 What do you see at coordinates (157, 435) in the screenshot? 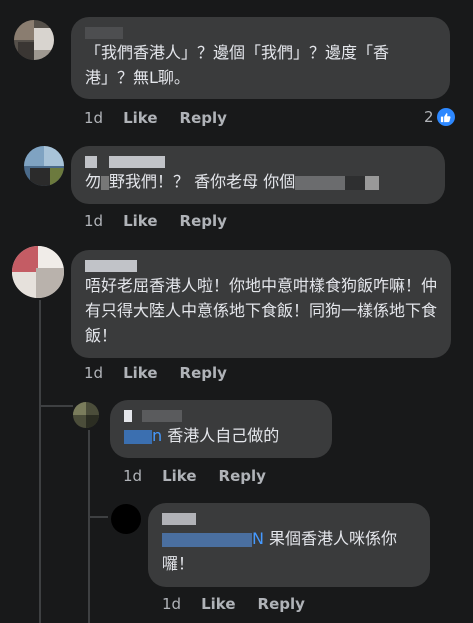
I see `mentioned-user: n` at bounding box center [157, 435].